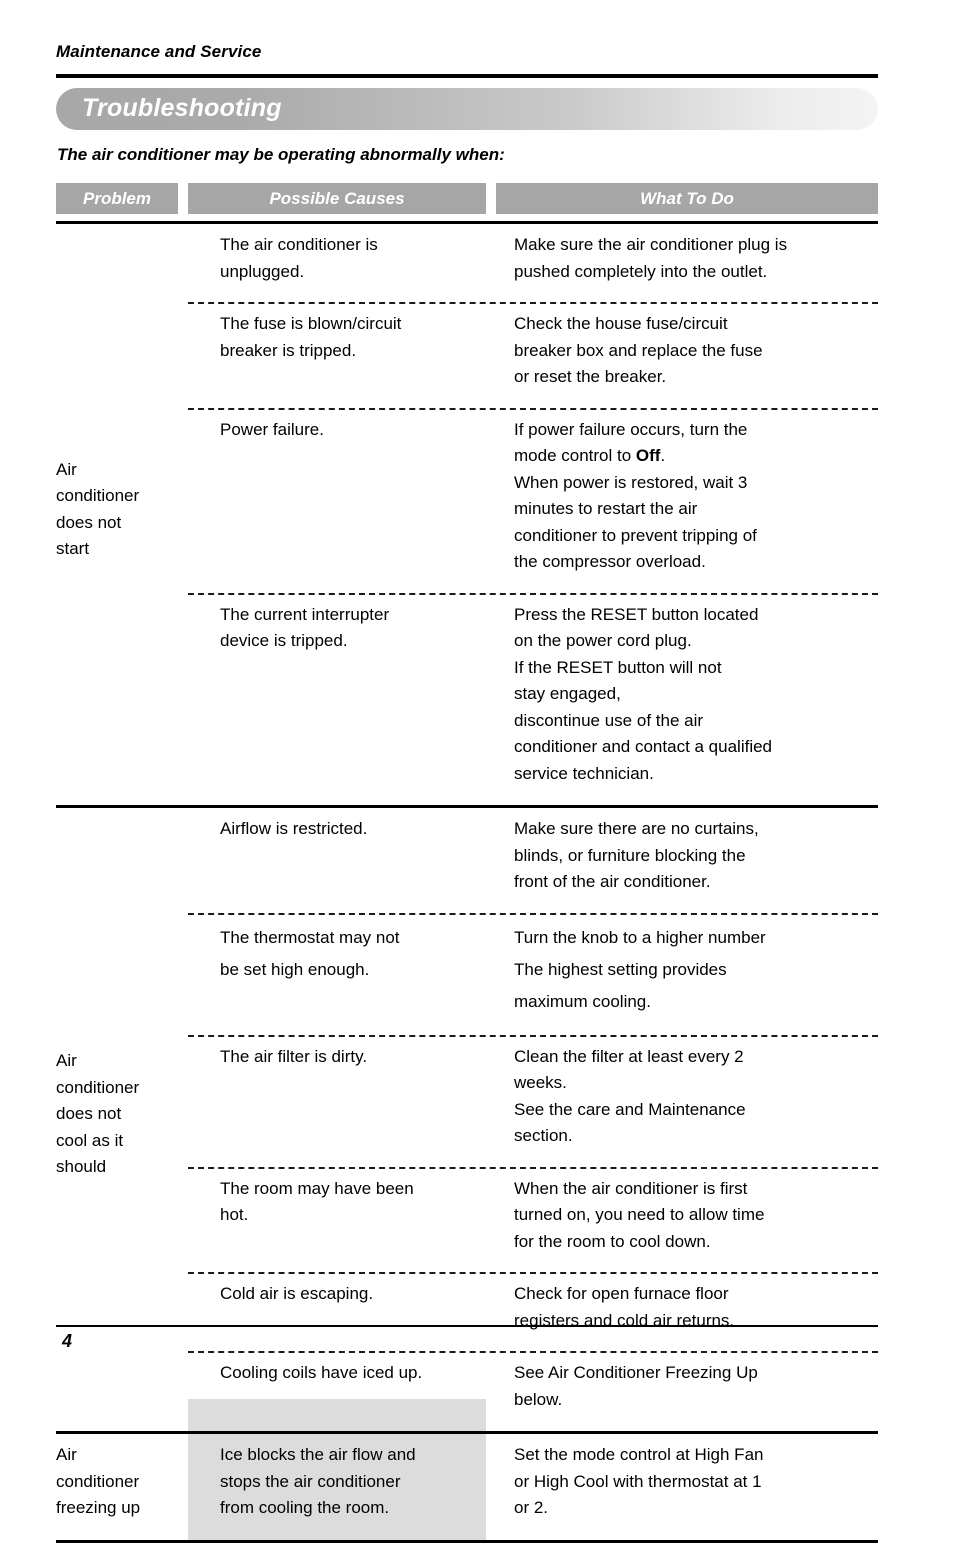  I want to click on footer-divider, so click(467, 1326).